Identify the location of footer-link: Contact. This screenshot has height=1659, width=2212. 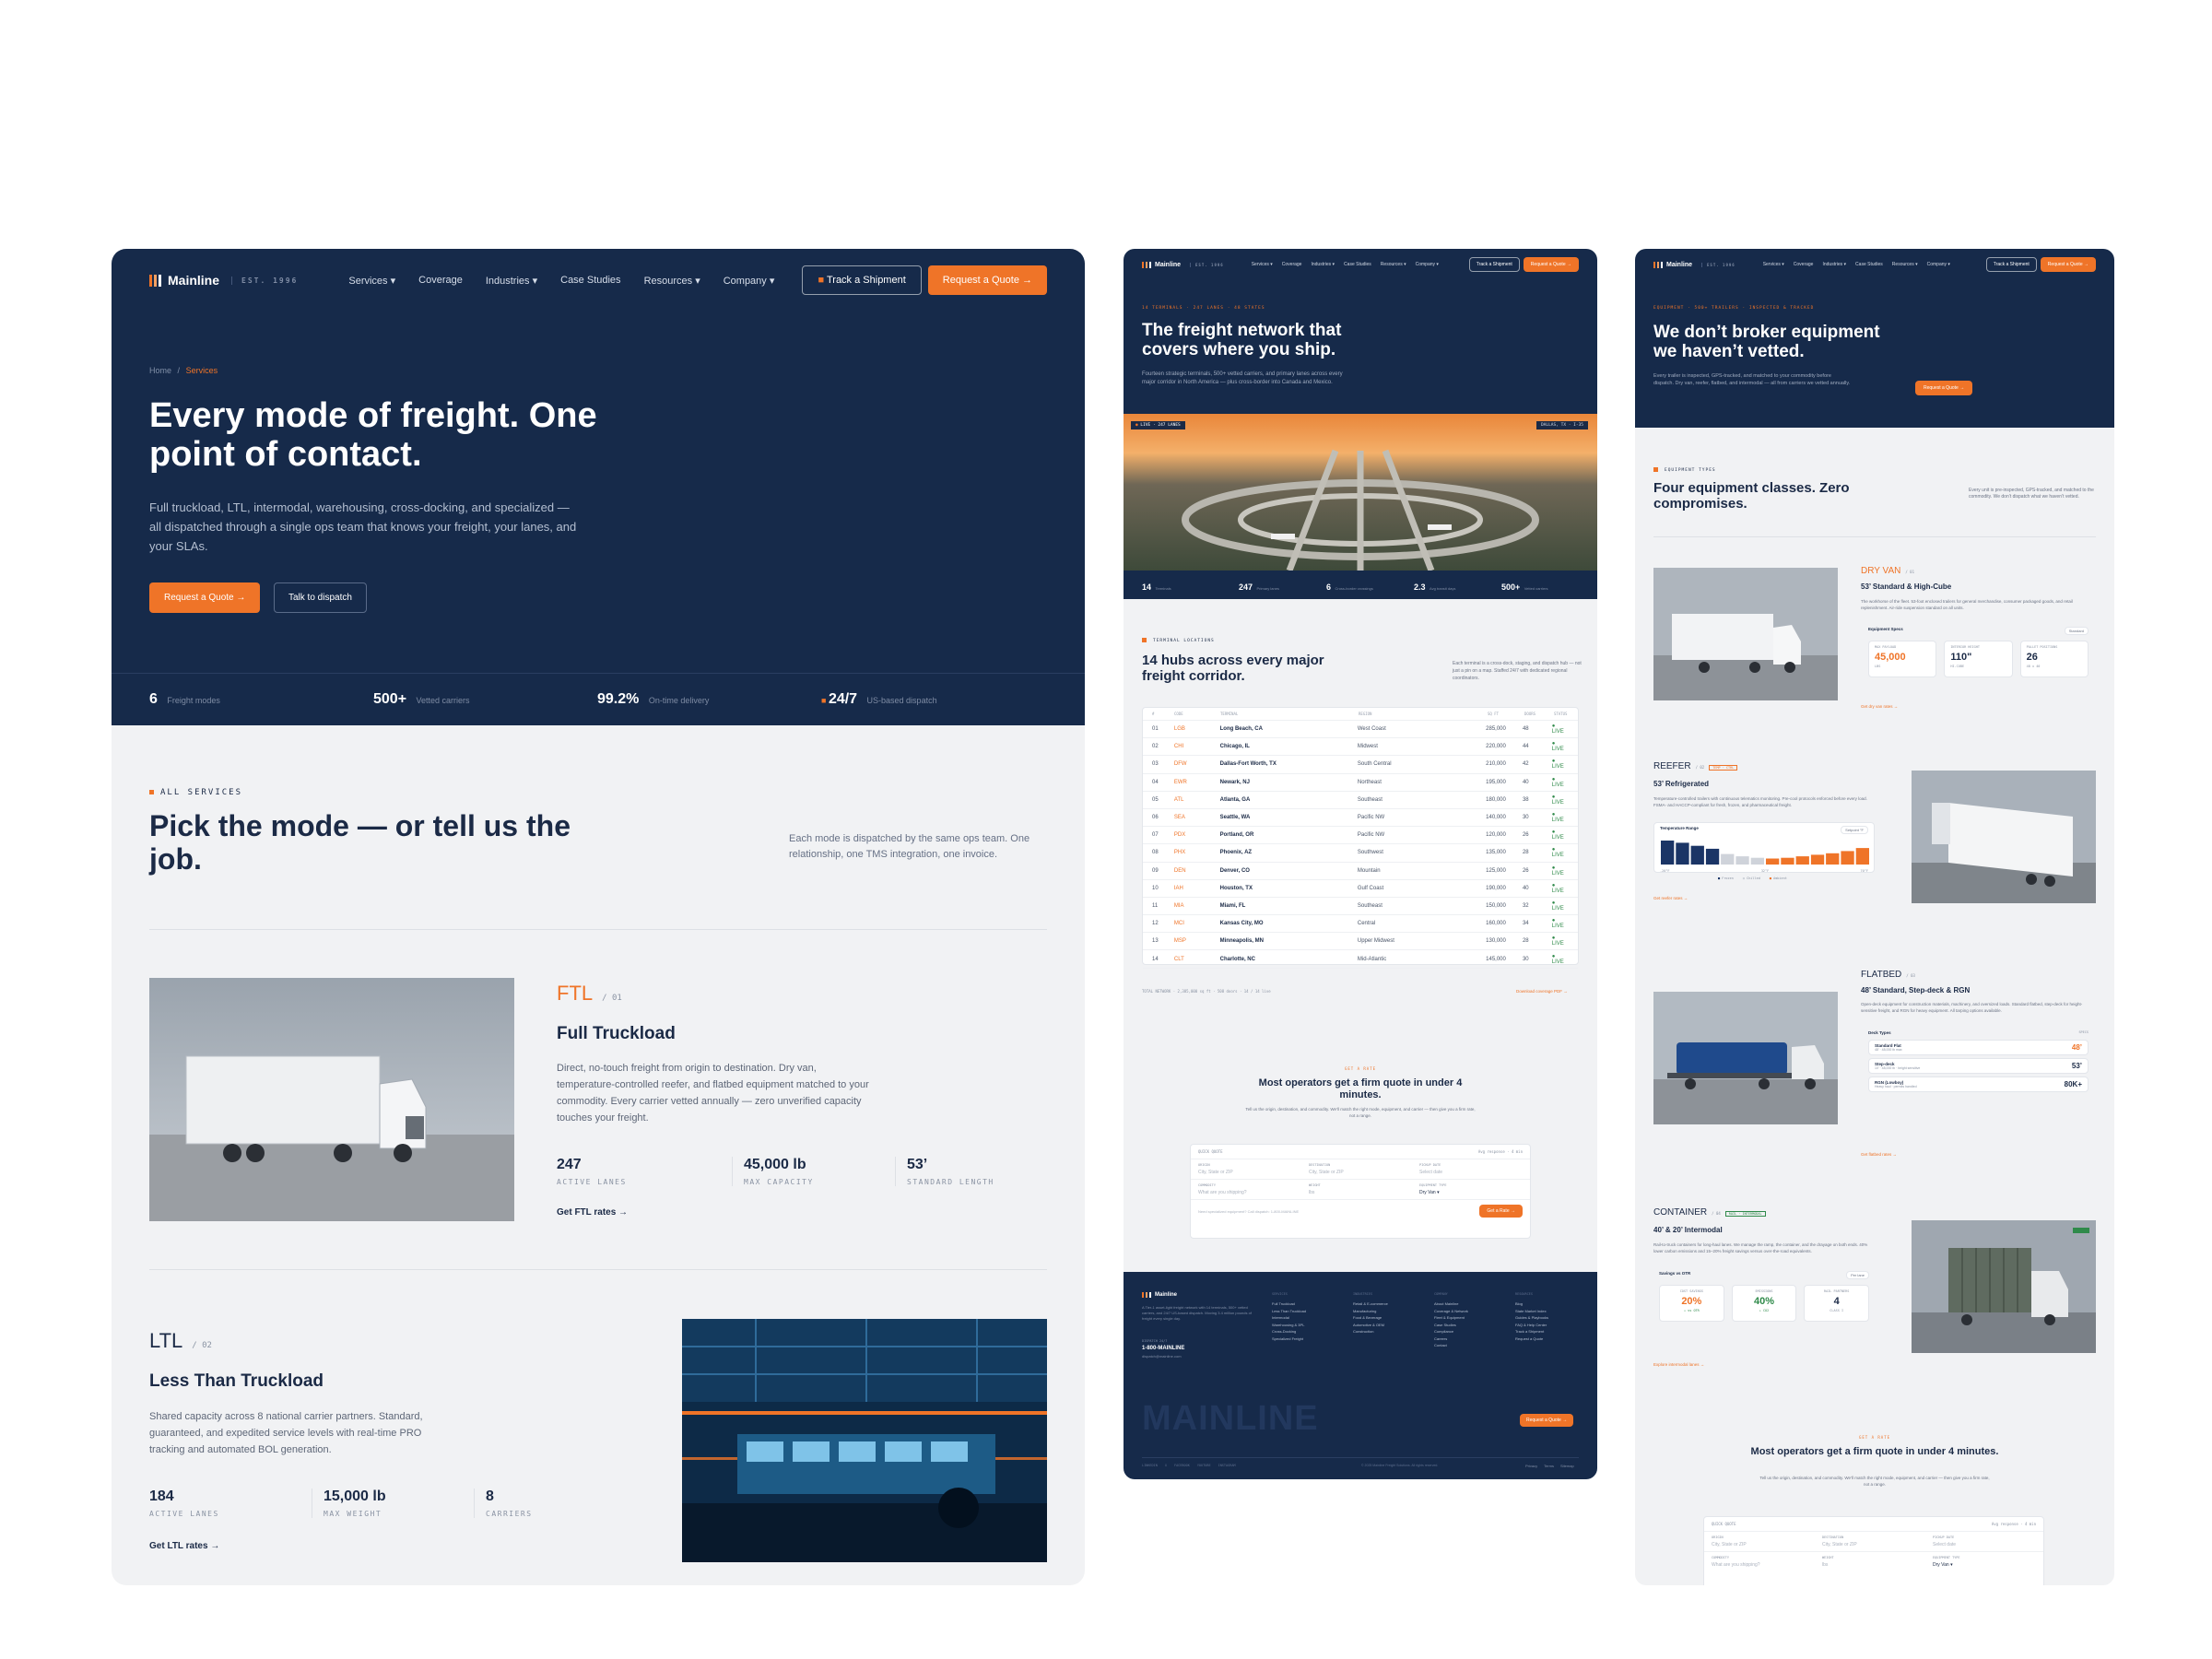
(1461, 1345).